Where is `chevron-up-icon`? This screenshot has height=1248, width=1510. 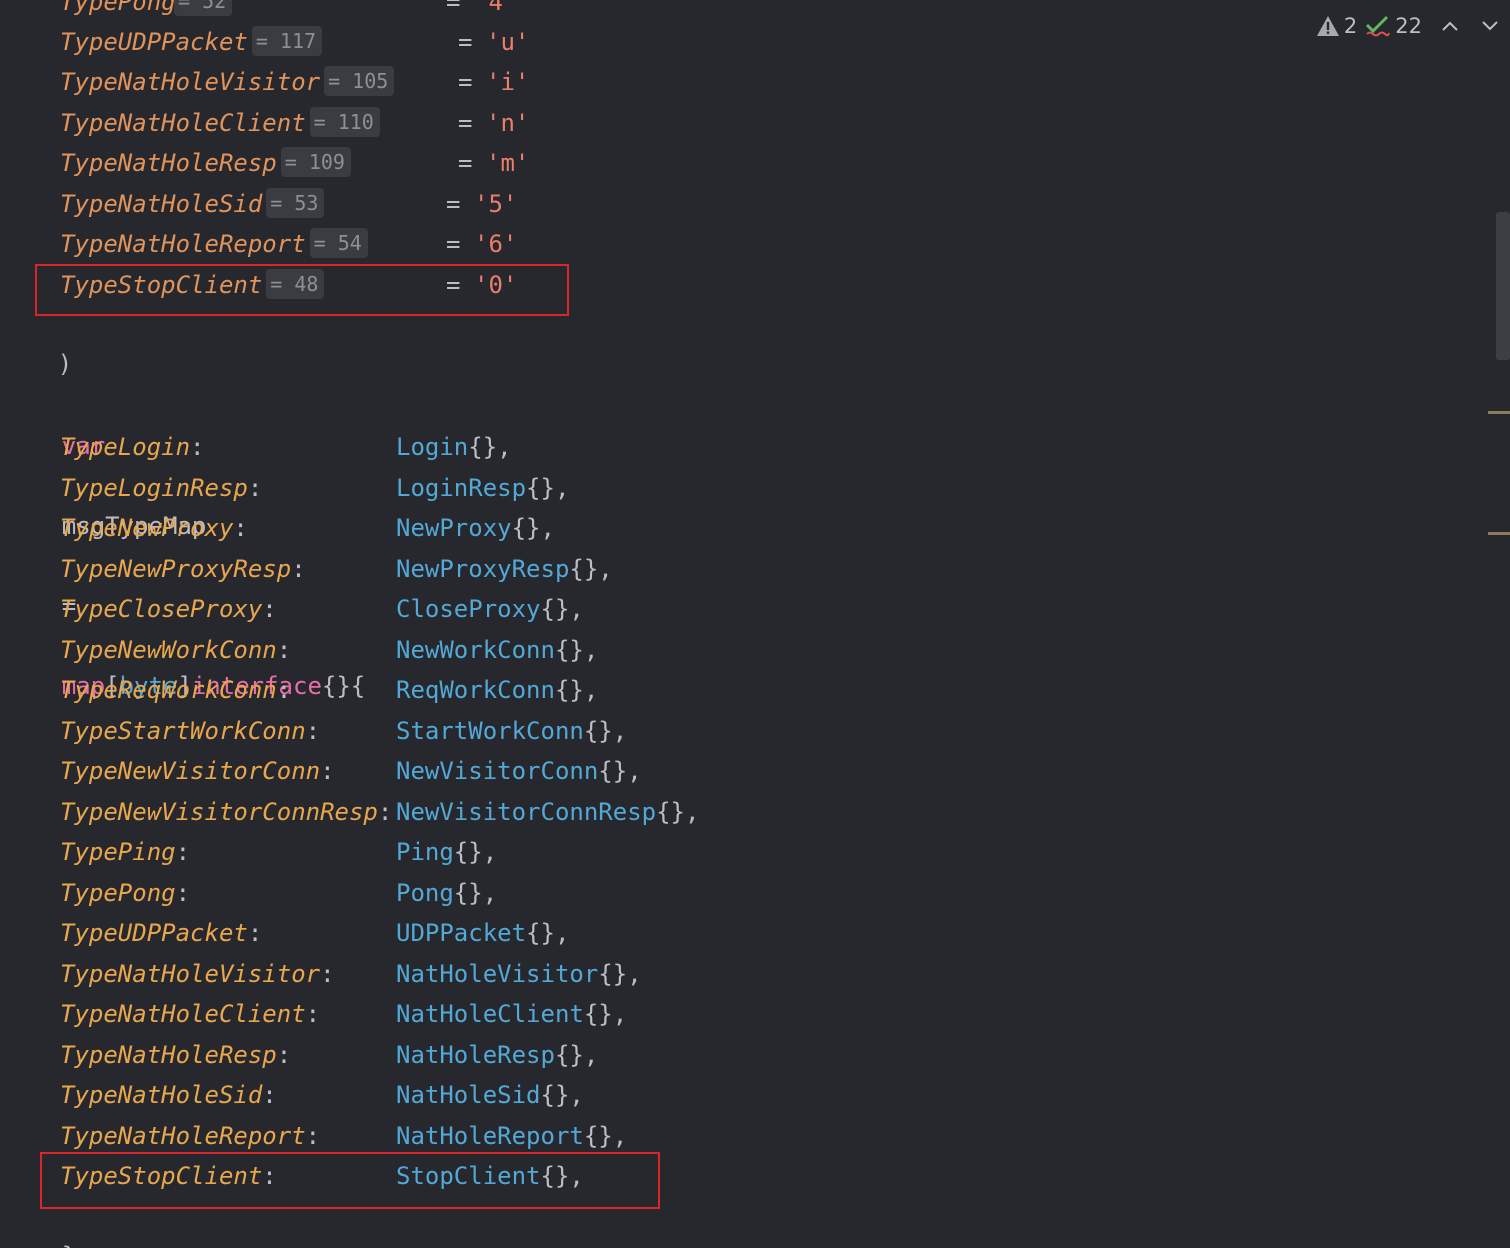 chevron-up-icon is located at coordinates (1450, 26).